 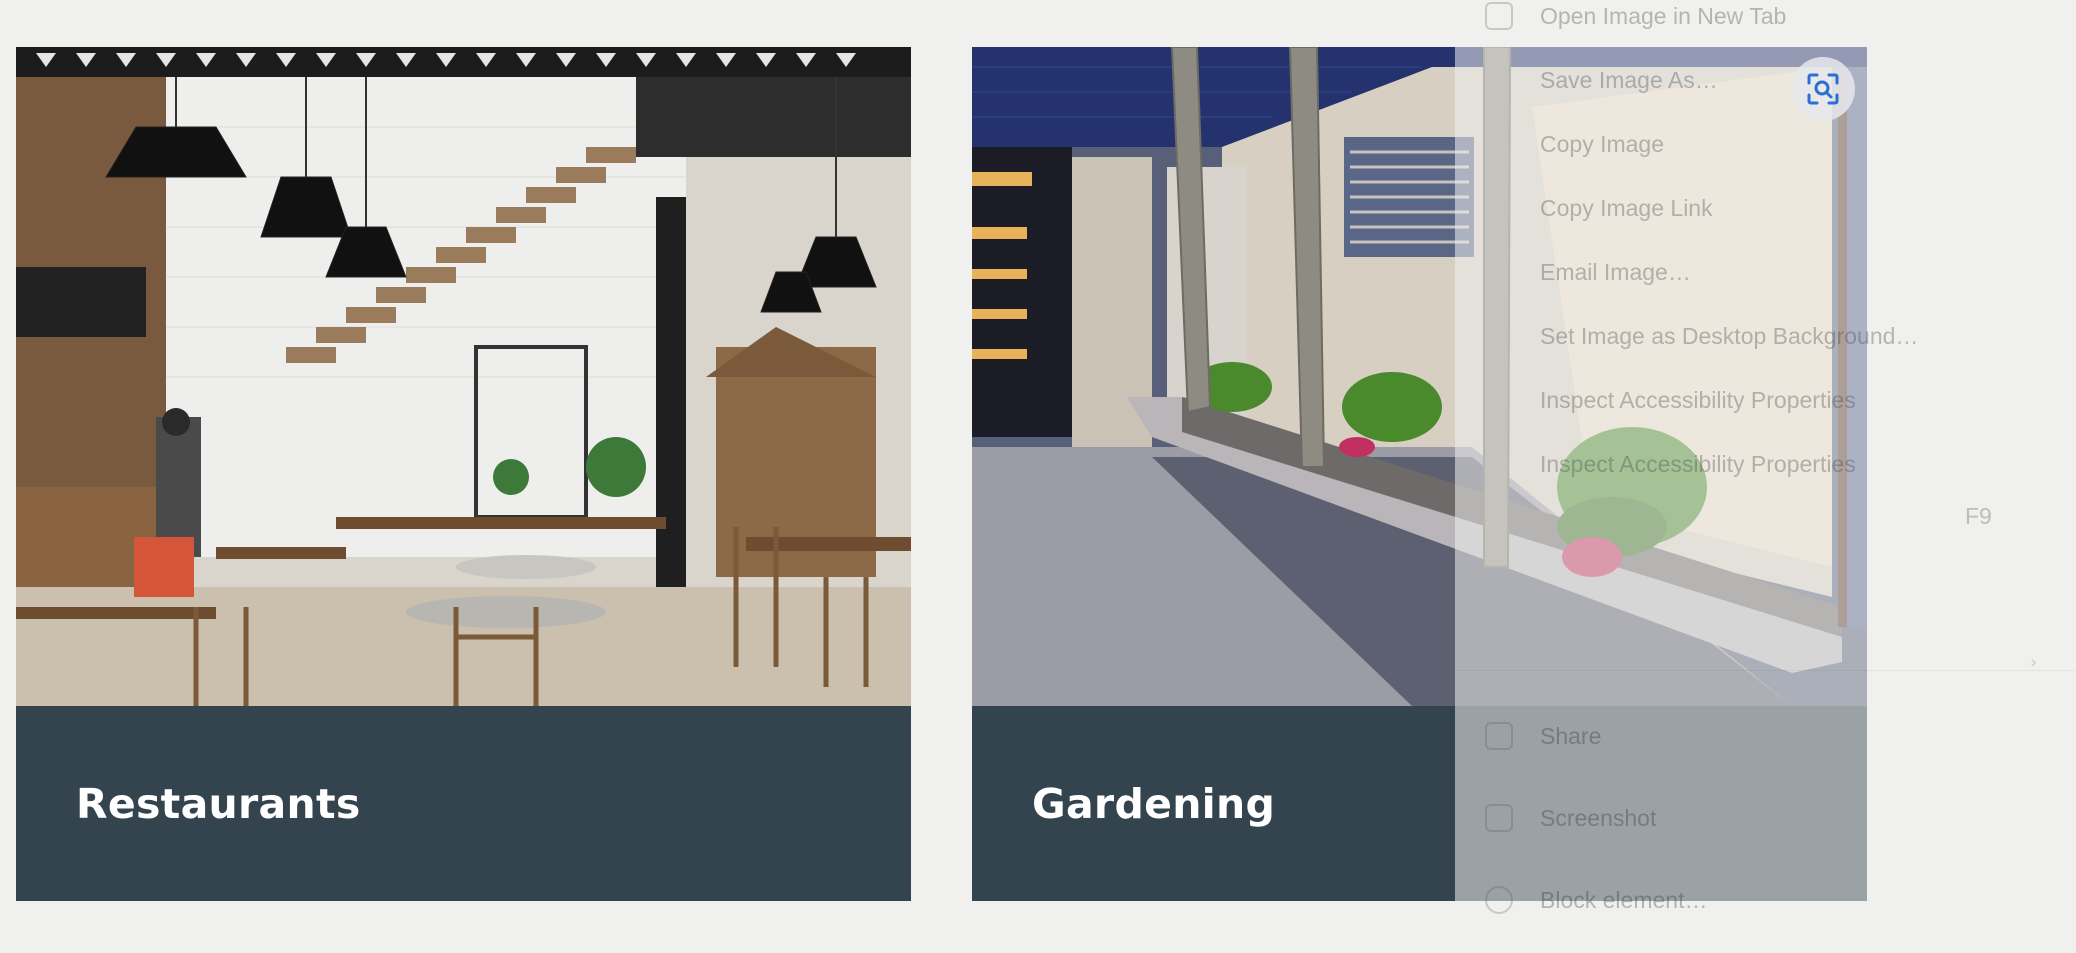 I want to click on menu-item-copy-image: Copy Image, so click(x=1602, y=144).